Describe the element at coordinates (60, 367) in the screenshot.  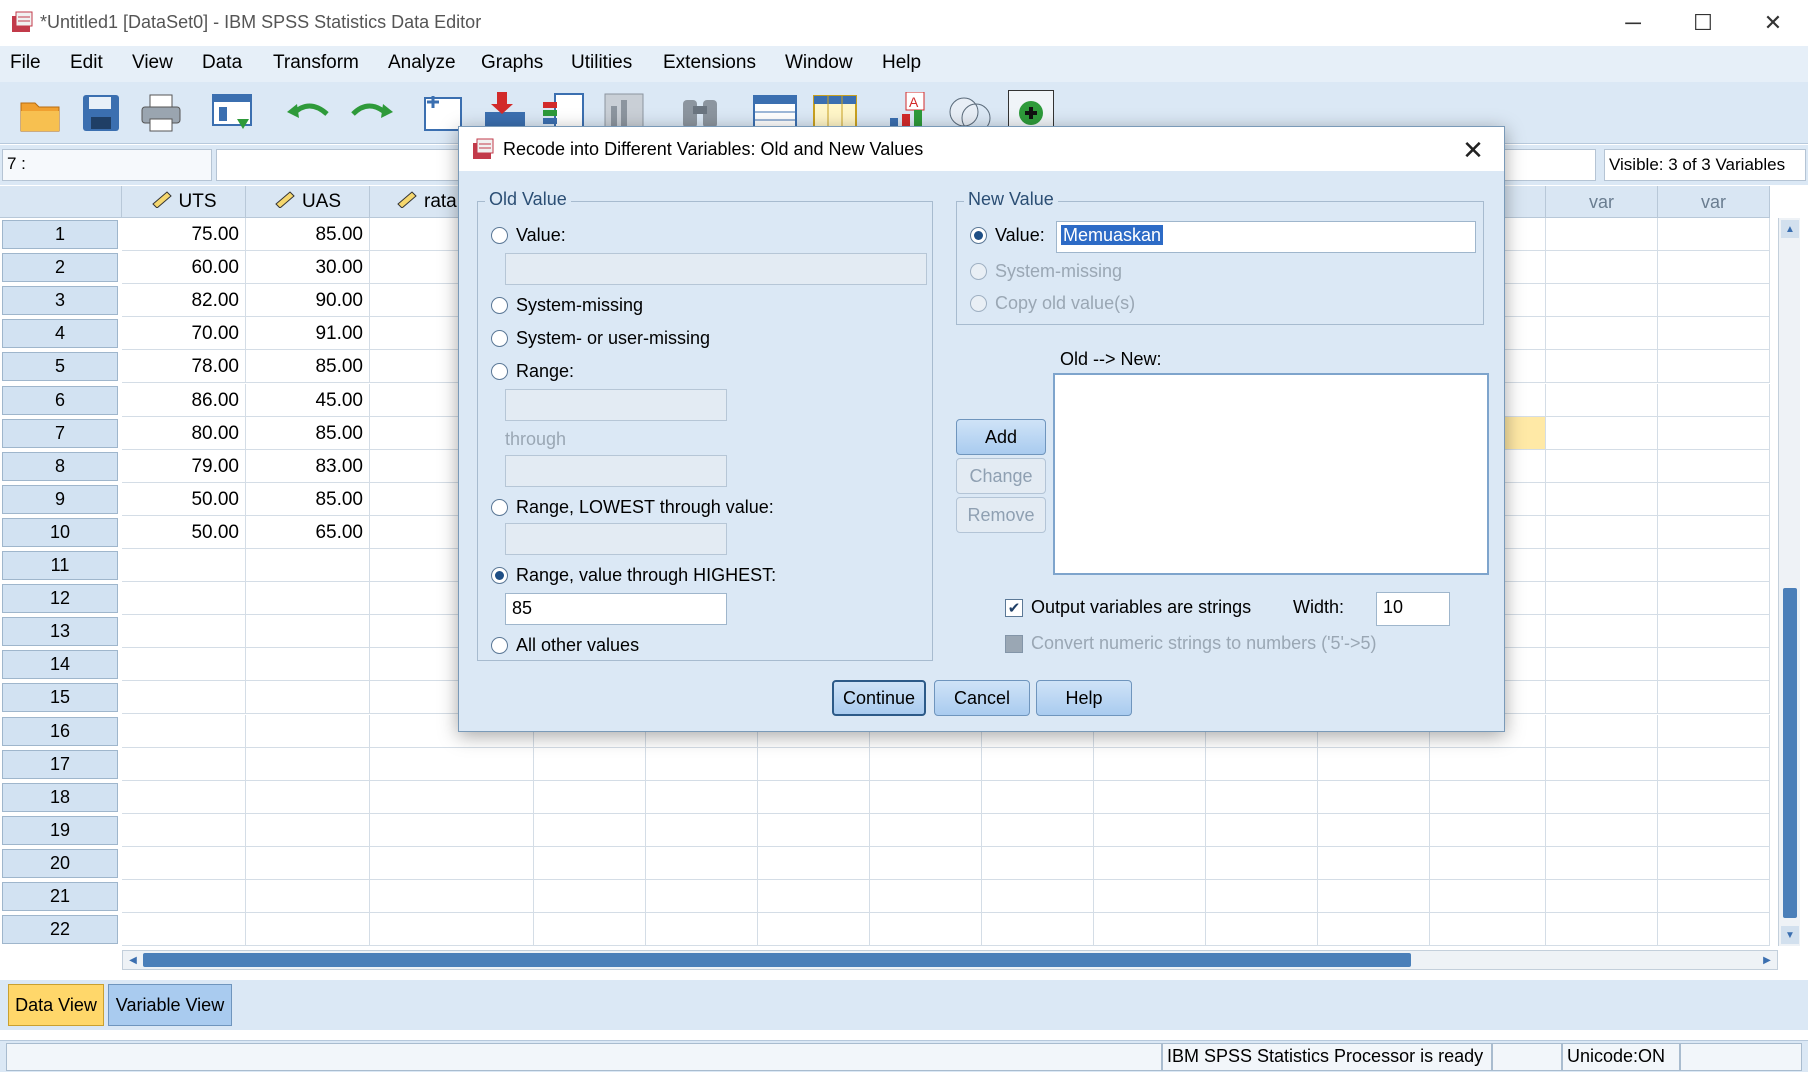
I see `row-header: 5` at that location.